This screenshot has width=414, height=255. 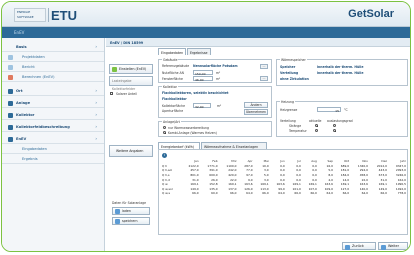 What do you see at coordinates (53, 47) in the screenshot?
I see `sidebar-item-basis: Basis ›` at bounding box center [53, 47].